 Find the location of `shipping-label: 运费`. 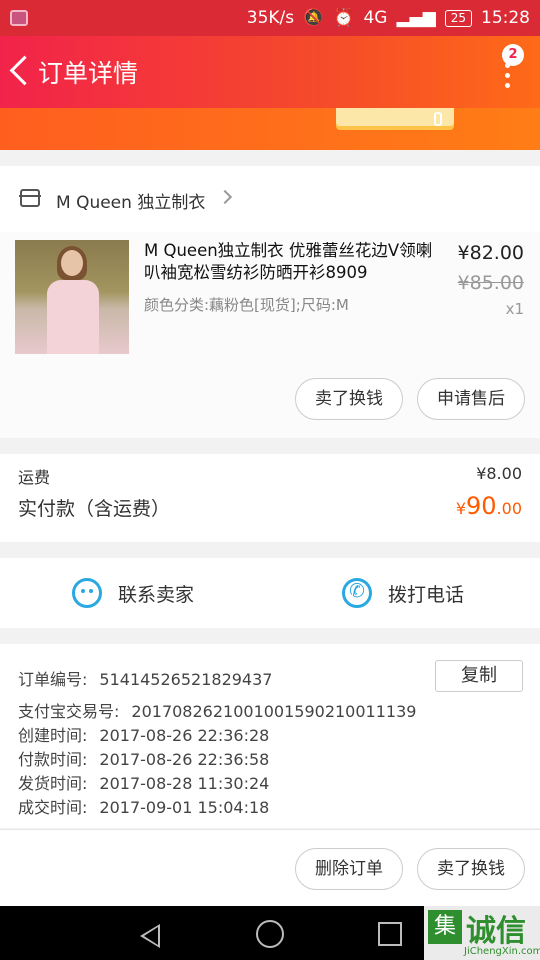

shipping-label: 运费 is located at coordinates (34, 477).